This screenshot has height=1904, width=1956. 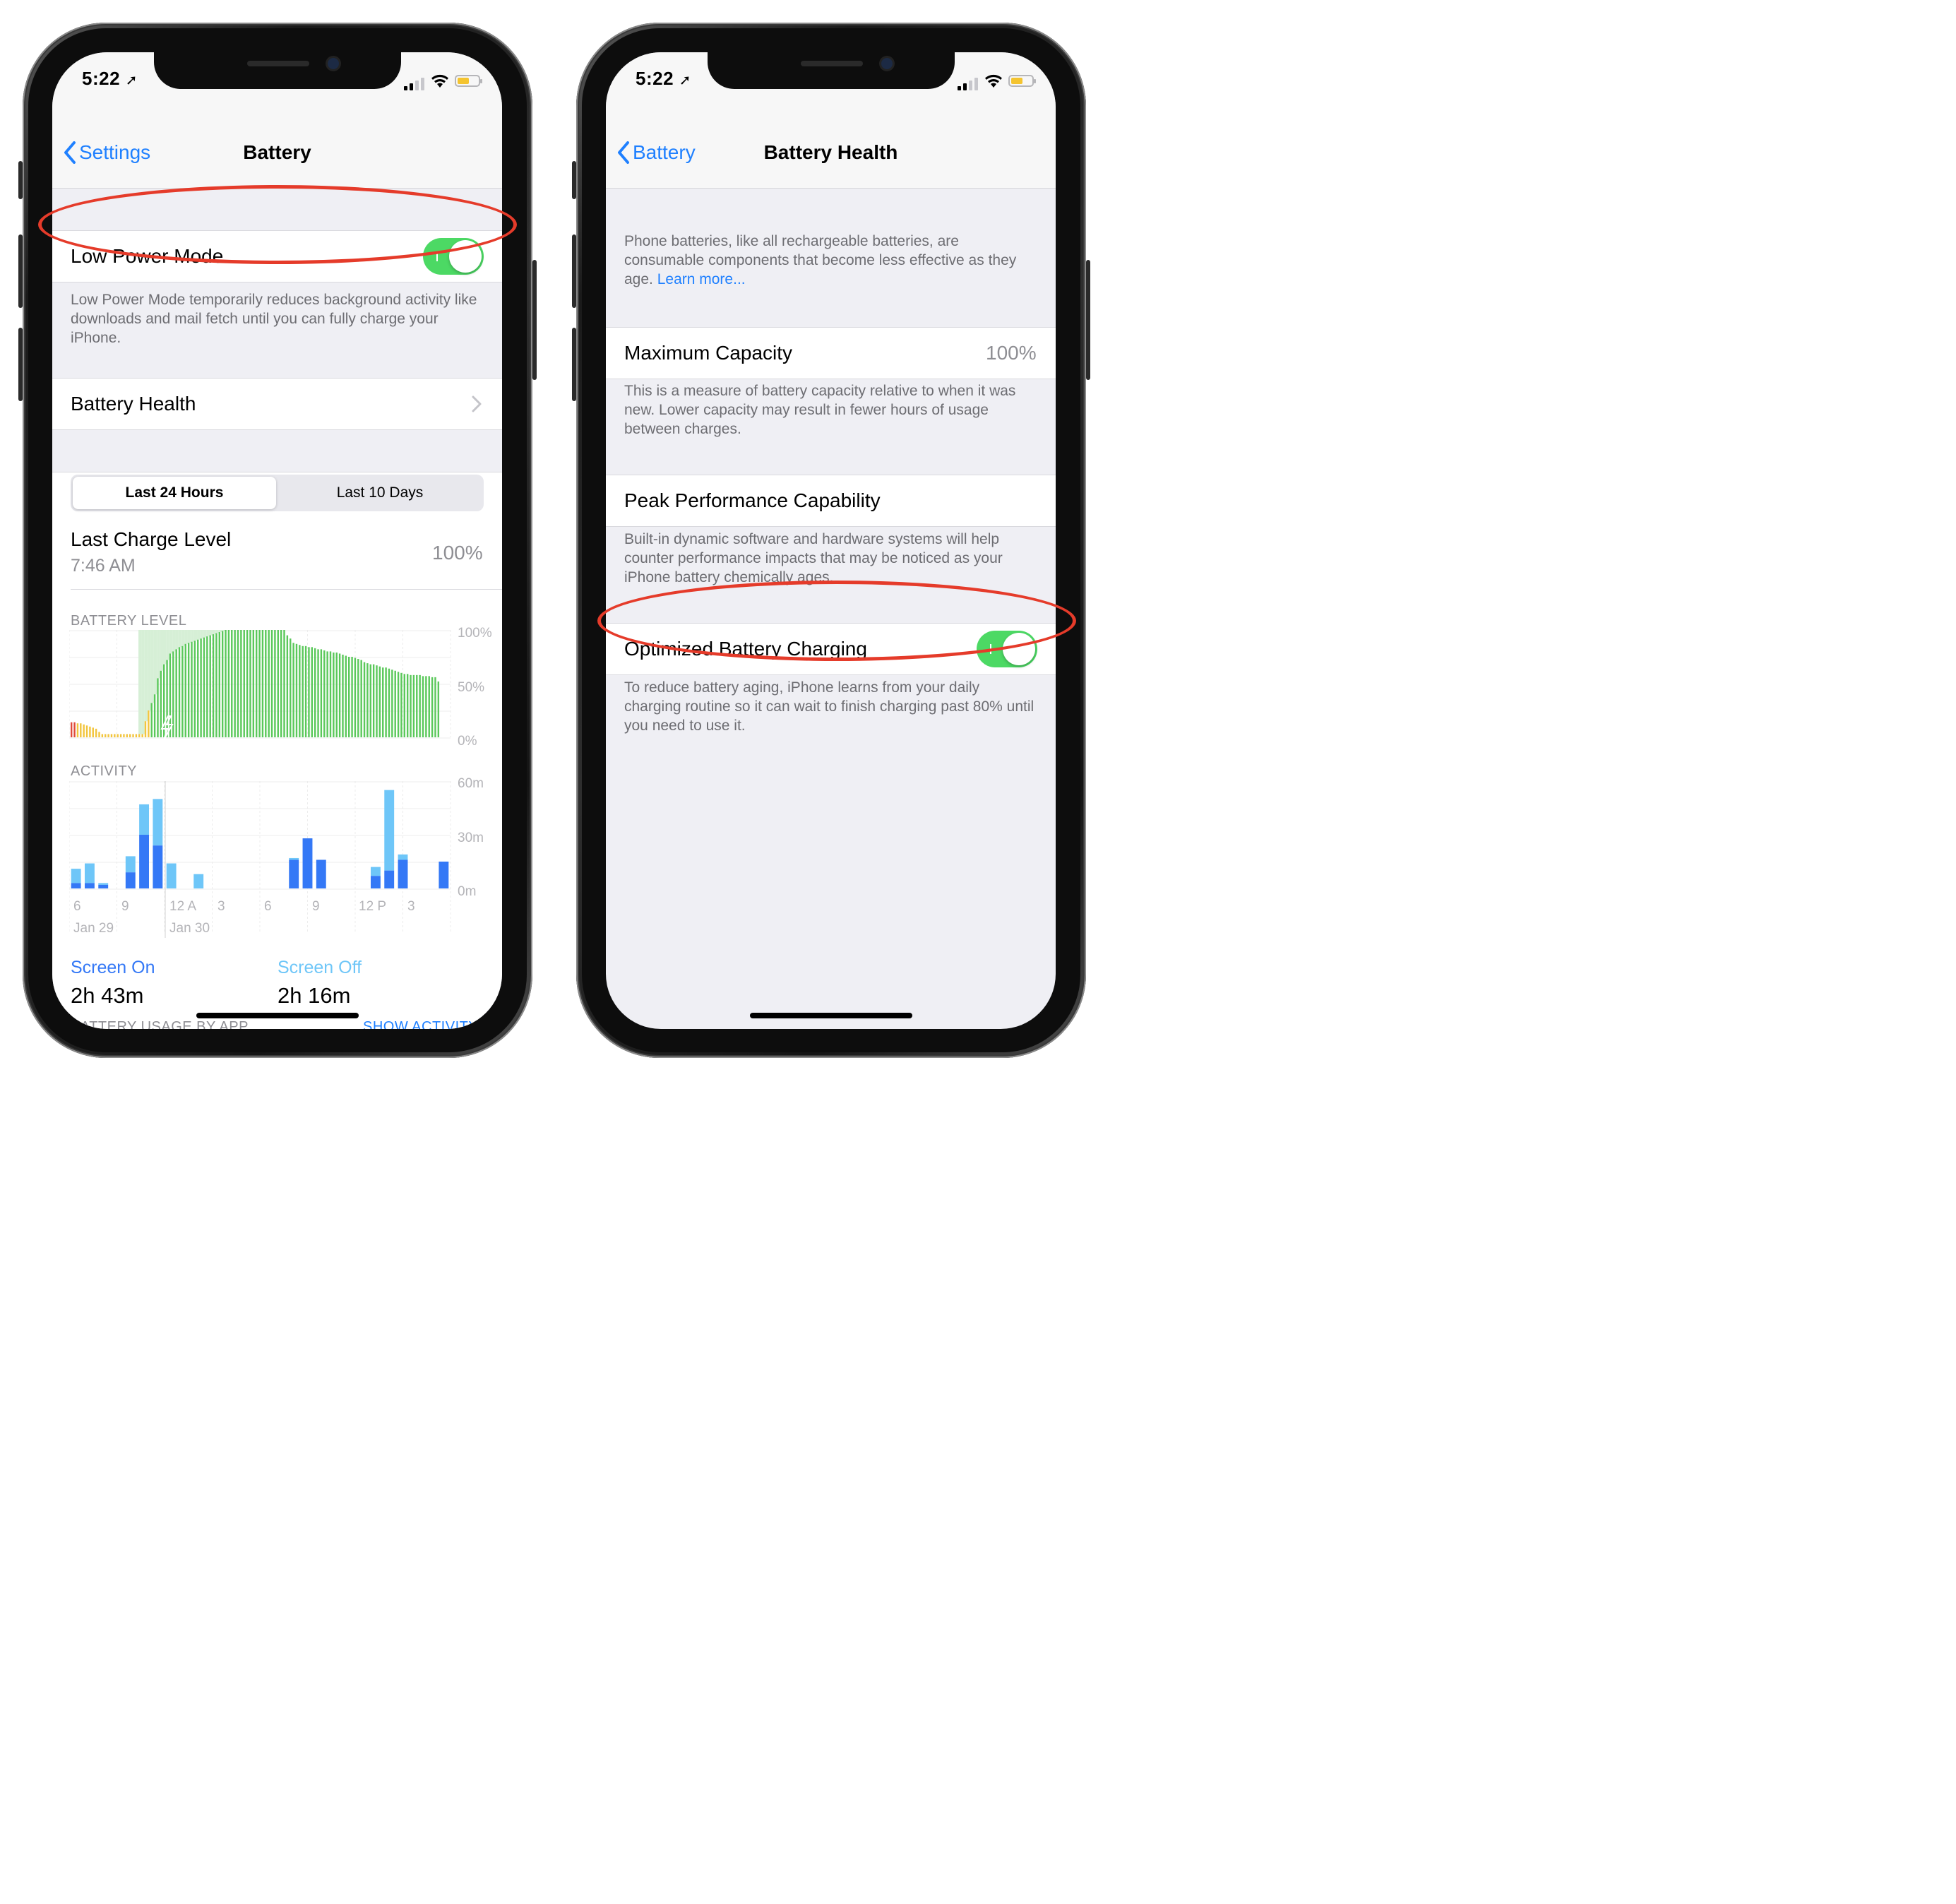 I want to click on right-power-button, so click(x=1088, y=320).